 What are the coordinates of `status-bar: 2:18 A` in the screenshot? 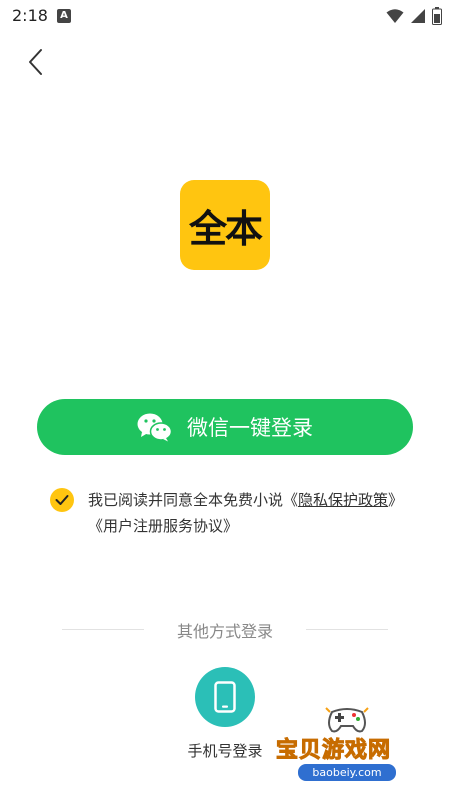 It's located at (225, 16).